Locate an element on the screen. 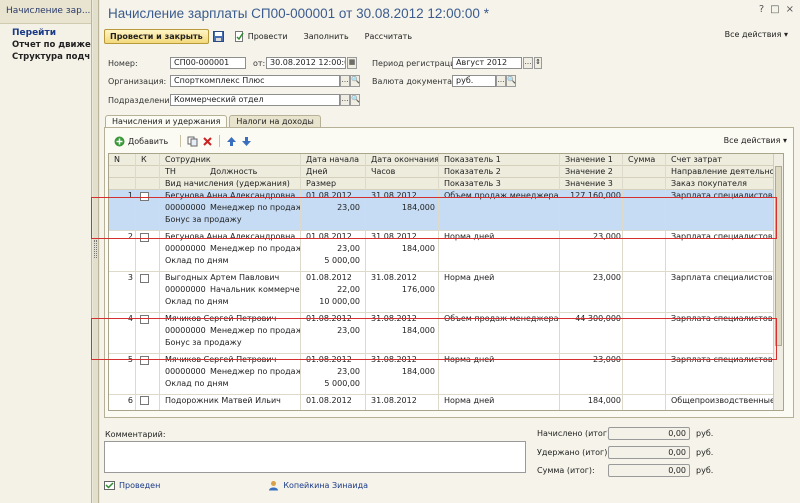 This screenshot has height=503, width=800. period-spin-icon: ⇕ is located at coordinates (538, 63).